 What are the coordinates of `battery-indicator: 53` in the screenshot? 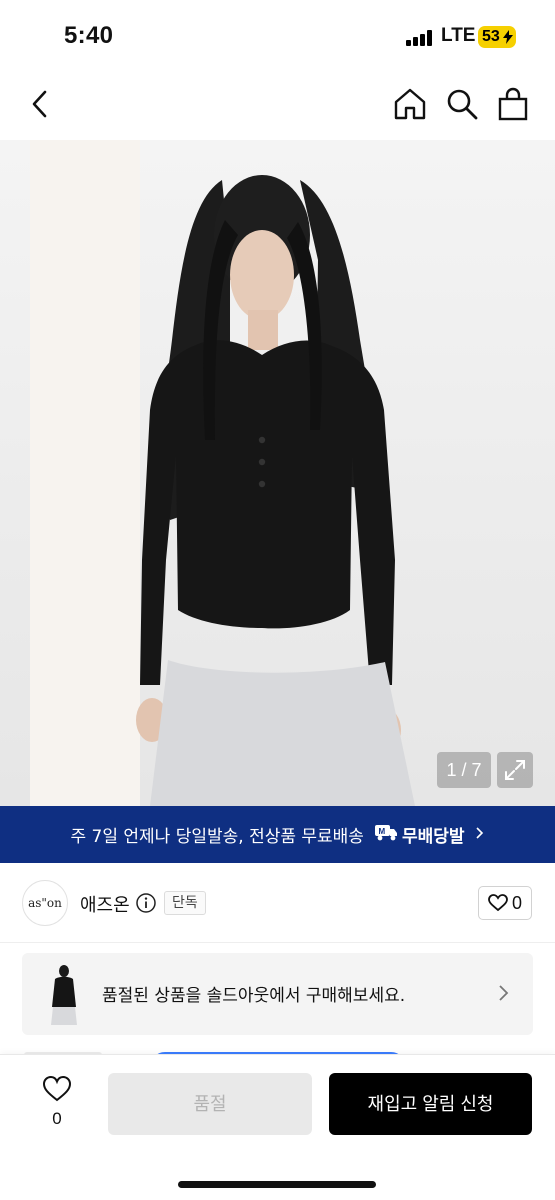 It's located at (497, 37).